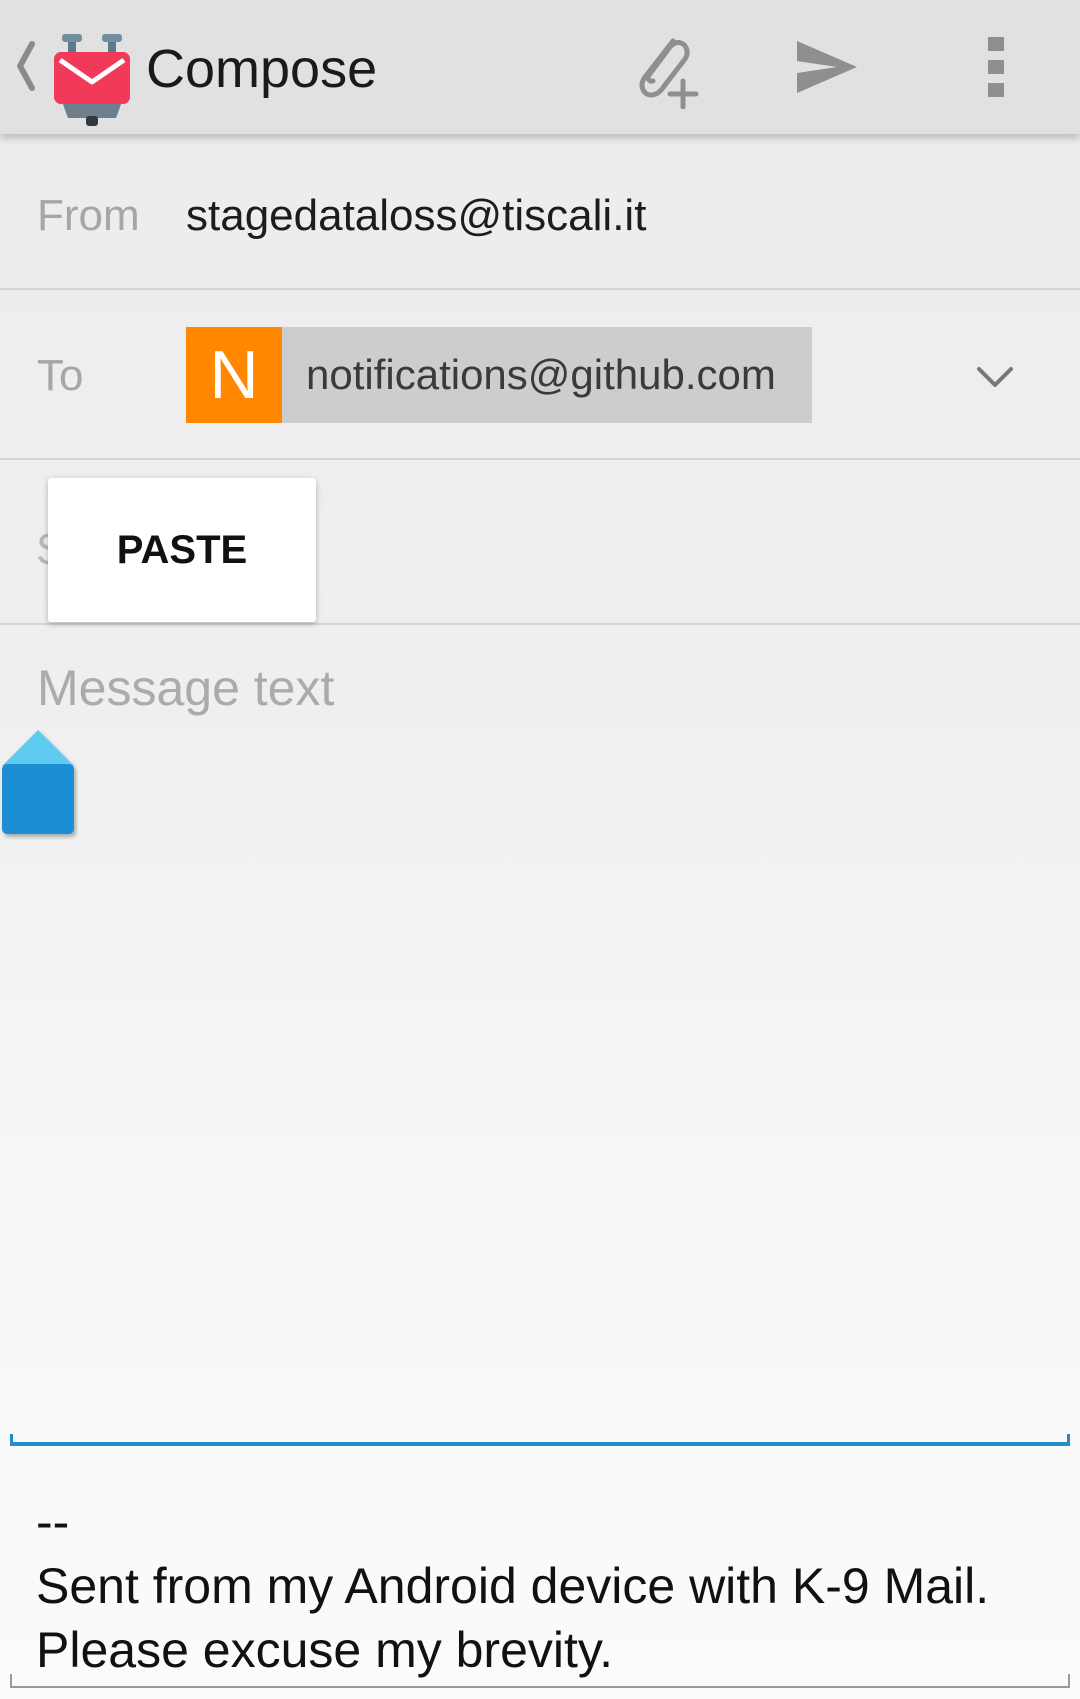 Image resolution: width=1080 pixels, height=1699 pixels. I want to click on send-icon, so click(827, 67).